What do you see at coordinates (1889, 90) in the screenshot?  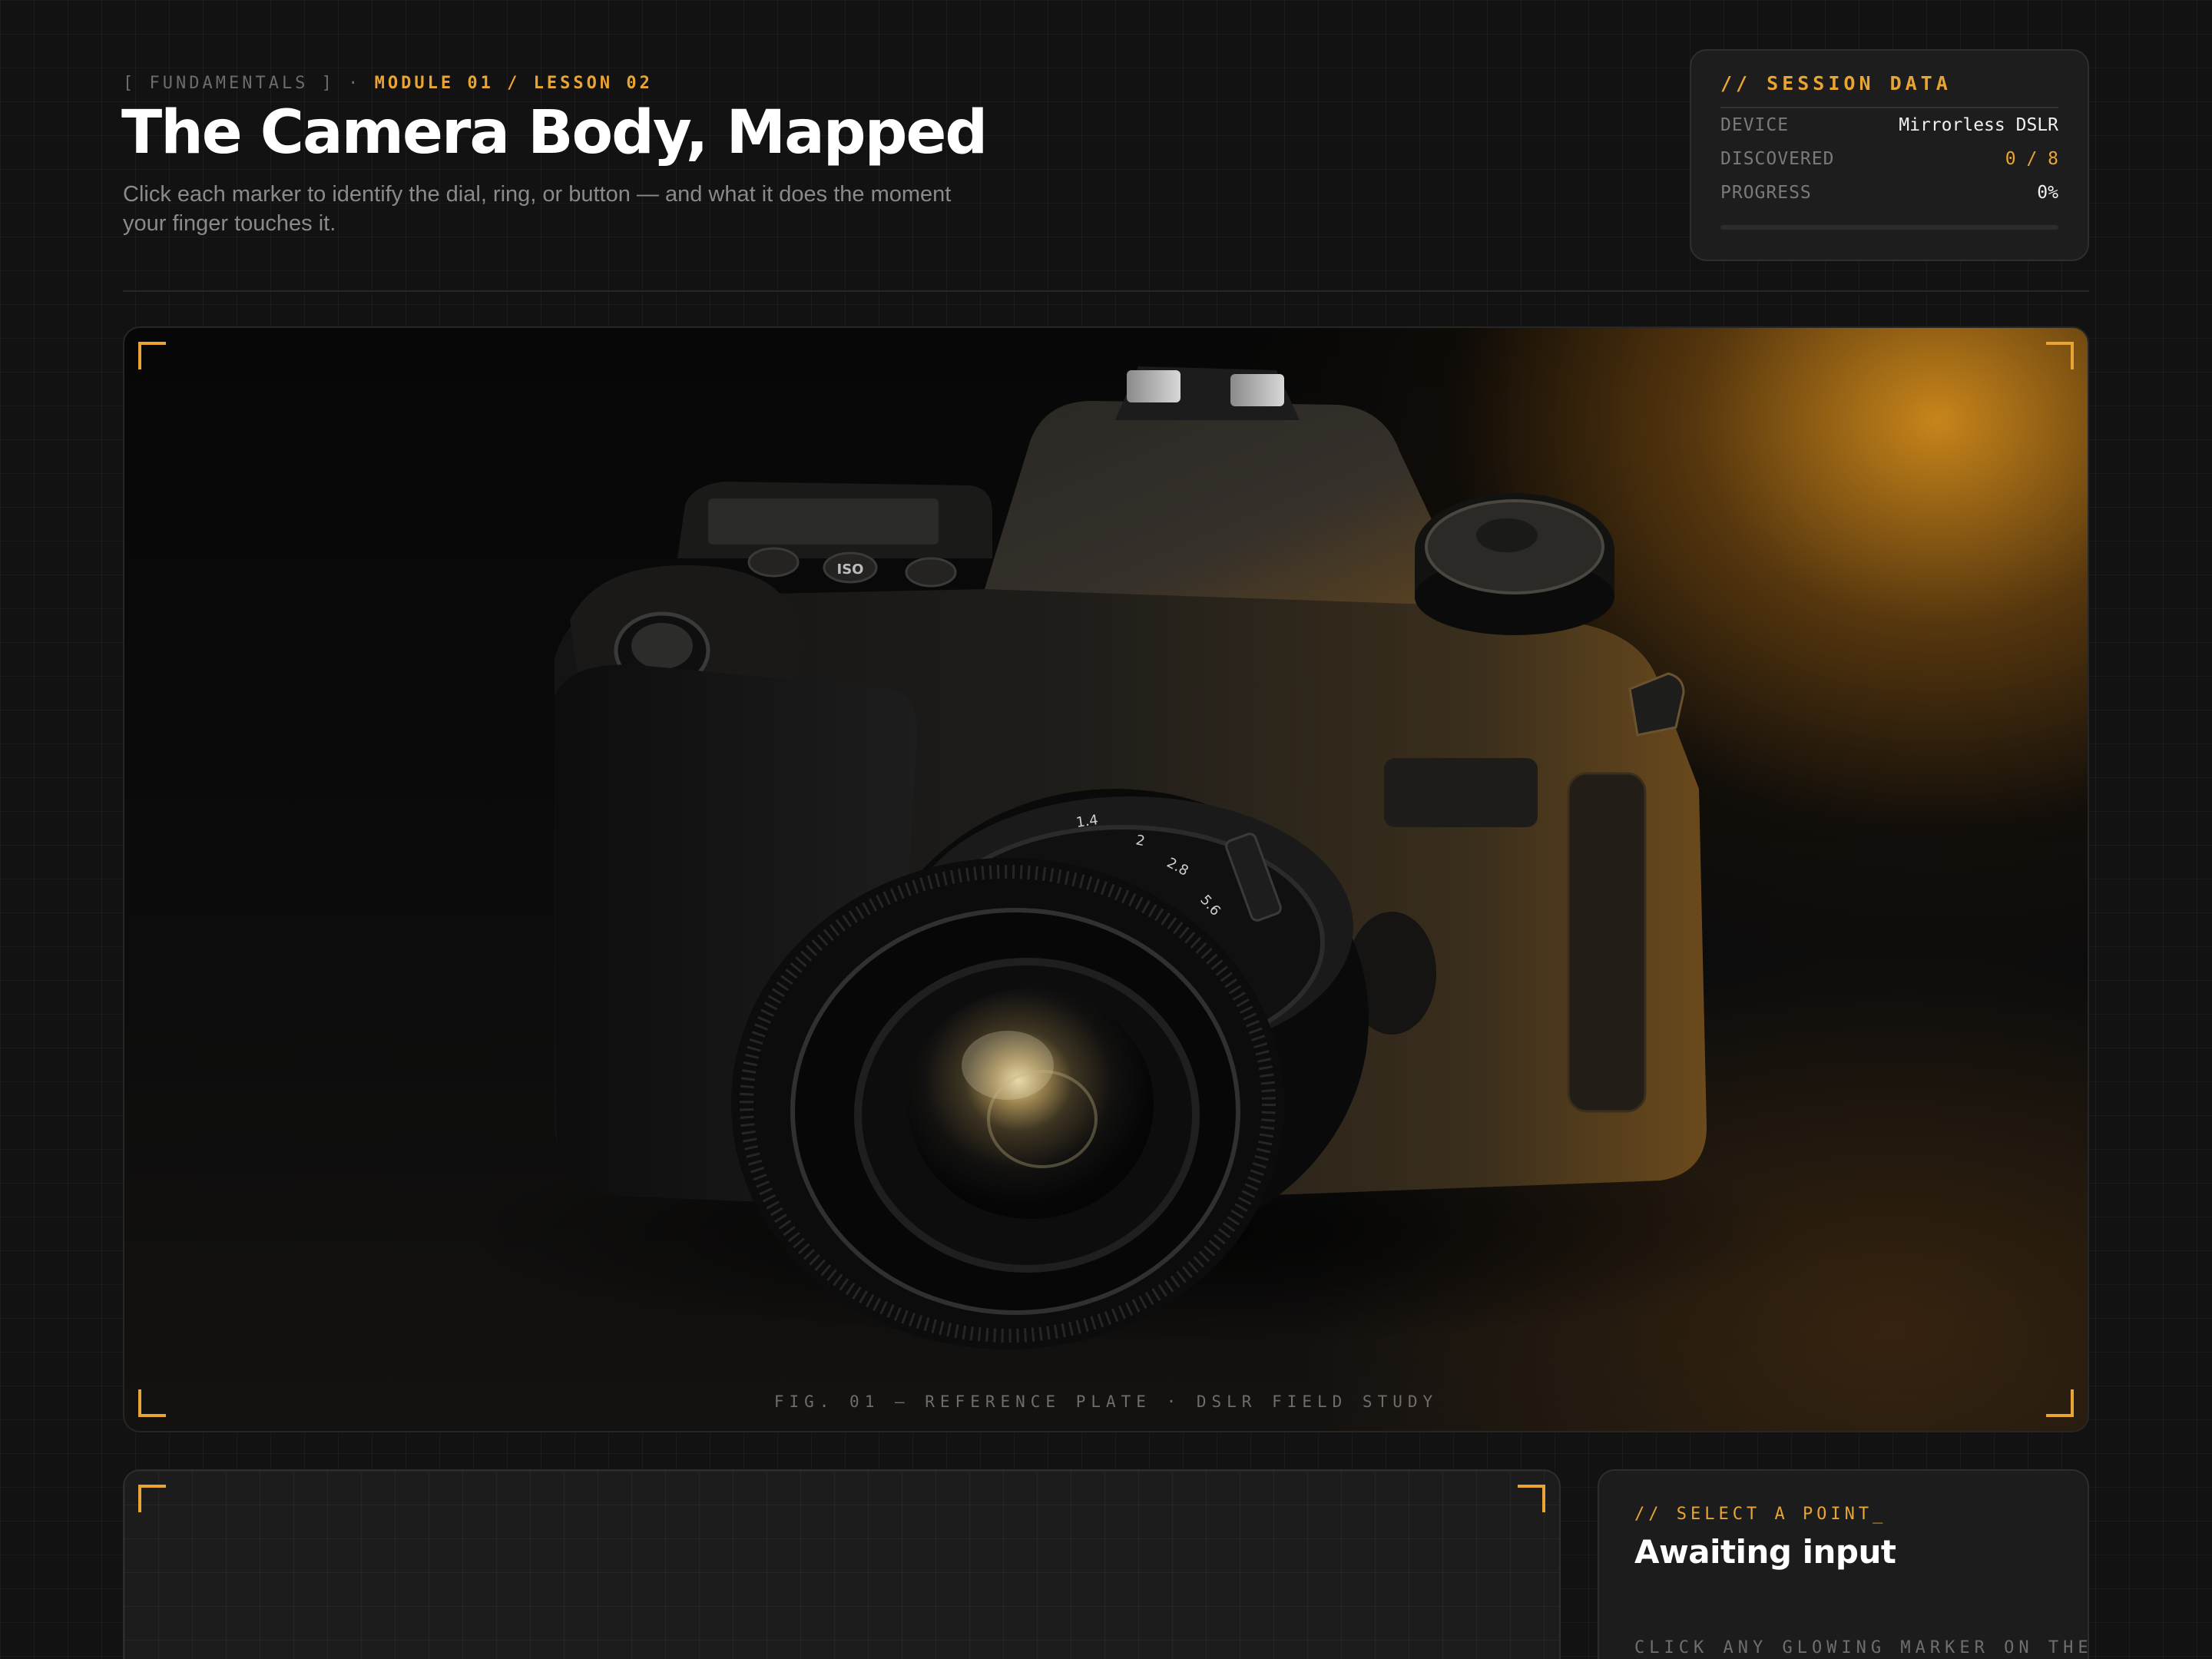 I see `session-data-title: // SESSION DATA` at bounding box center [1889, 90].